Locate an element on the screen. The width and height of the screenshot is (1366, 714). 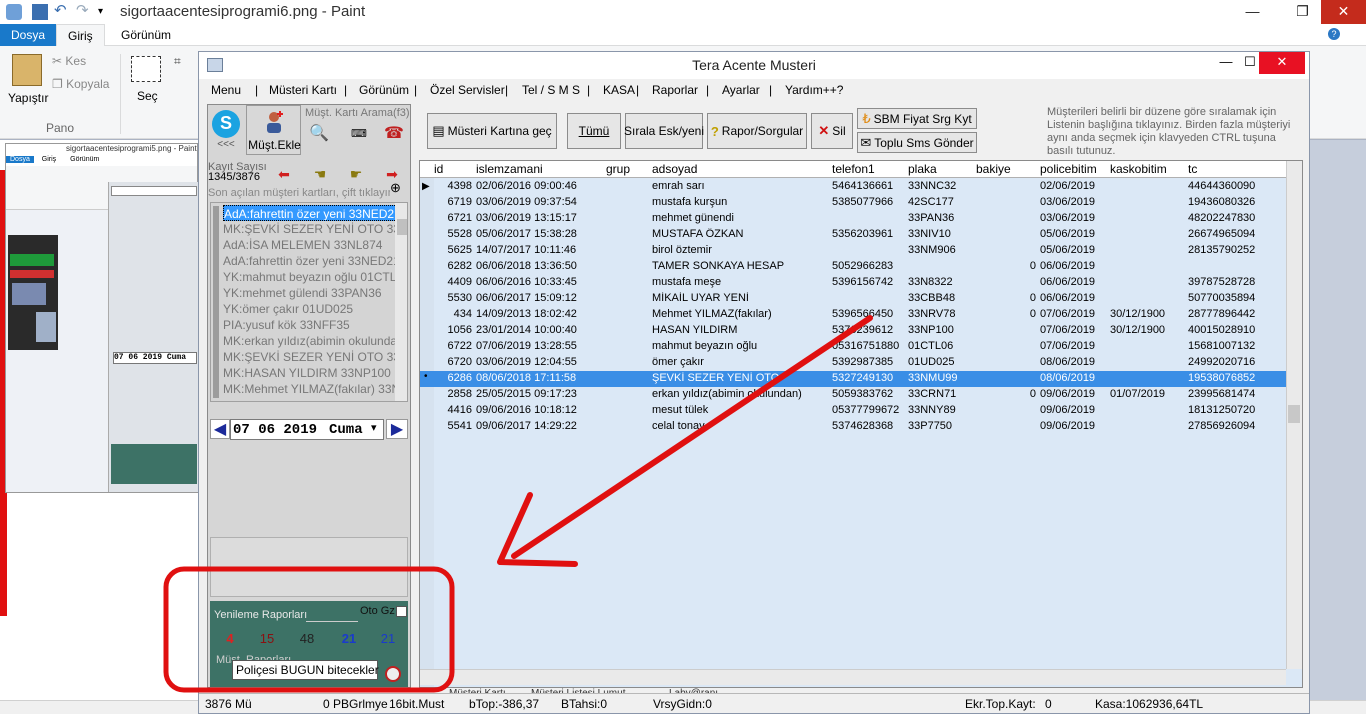
bulk-sms-button: ✉ Toplu Sms Gönder is located at coordinates (917, 142).